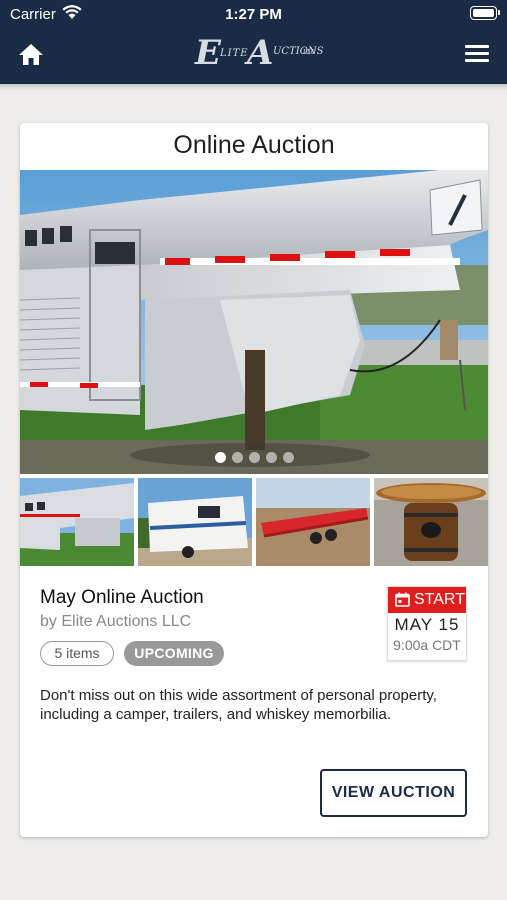 This screenshot has height=900, width=507. I want to click on card-title: Online Auction, so click(254, 145).